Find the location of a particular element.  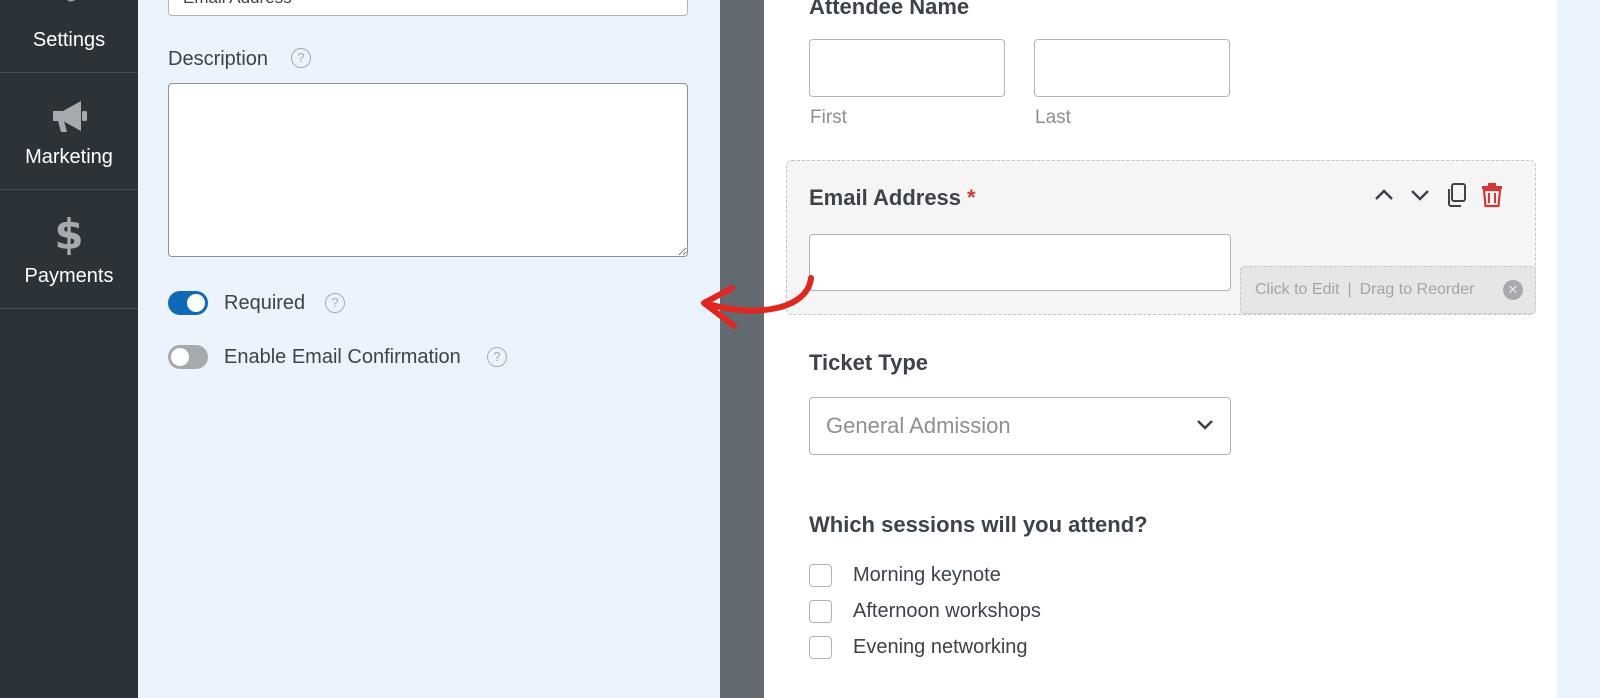

ticket-type-value: General Admission is located at coordinates (918, 425).